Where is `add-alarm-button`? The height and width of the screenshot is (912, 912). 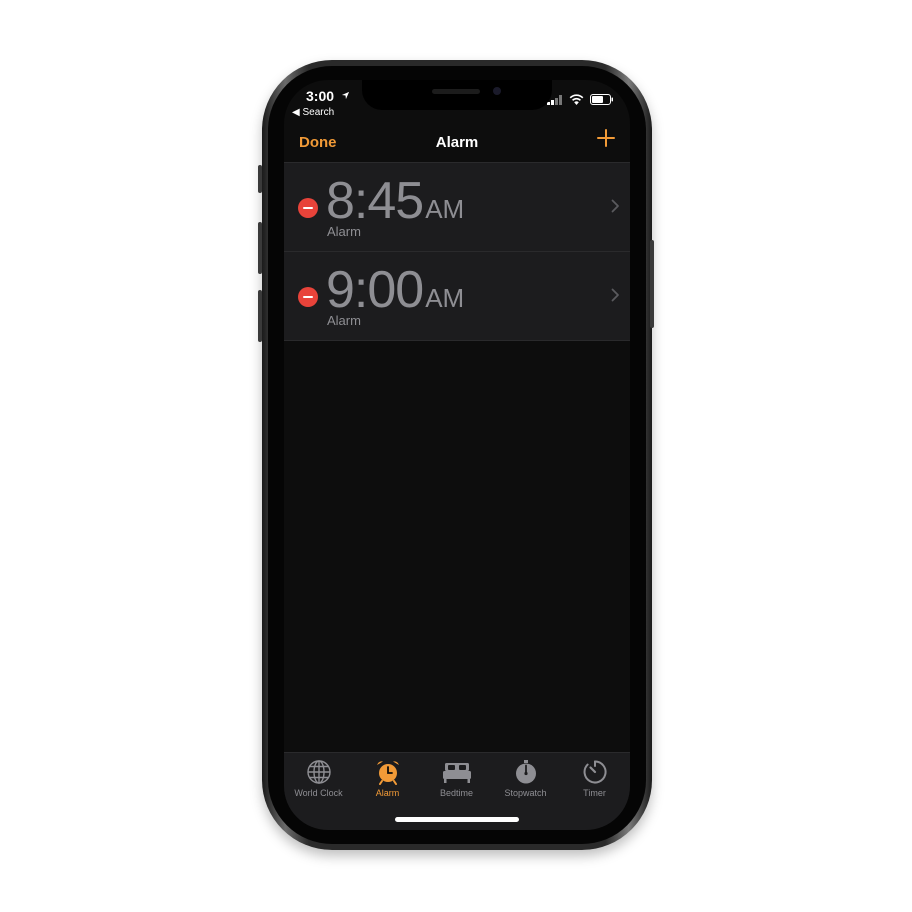 add-alarm-button is located at coordinates (606, 138).